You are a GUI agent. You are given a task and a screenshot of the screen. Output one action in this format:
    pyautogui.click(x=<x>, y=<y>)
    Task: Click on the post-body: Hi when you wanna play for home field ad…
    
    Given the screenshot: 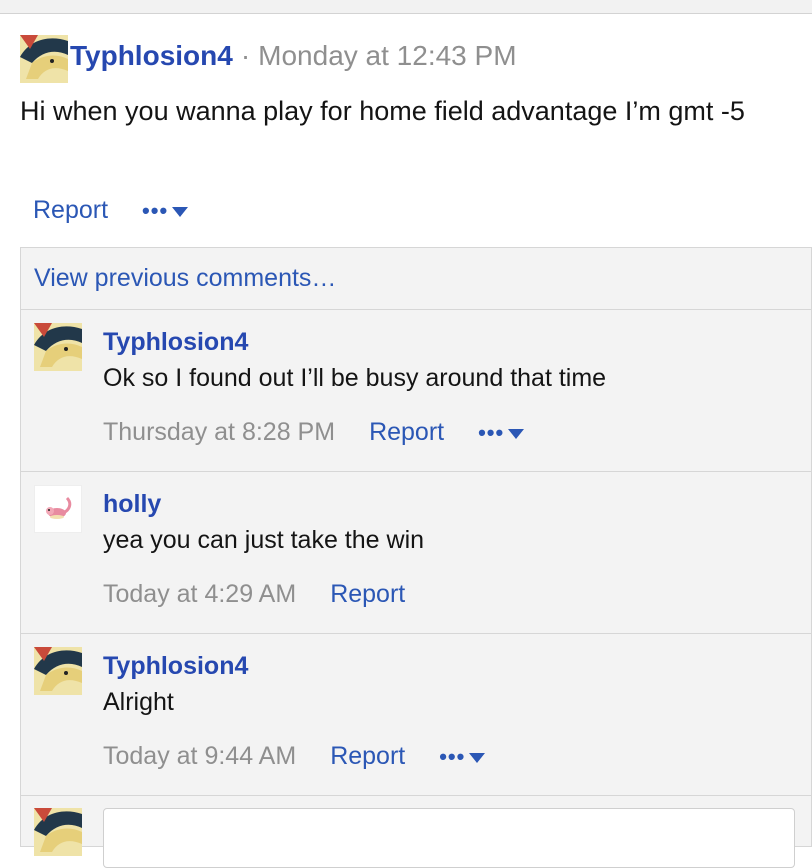 What is the action you would take?
    pyautogui.click(x=382, y=111)
    